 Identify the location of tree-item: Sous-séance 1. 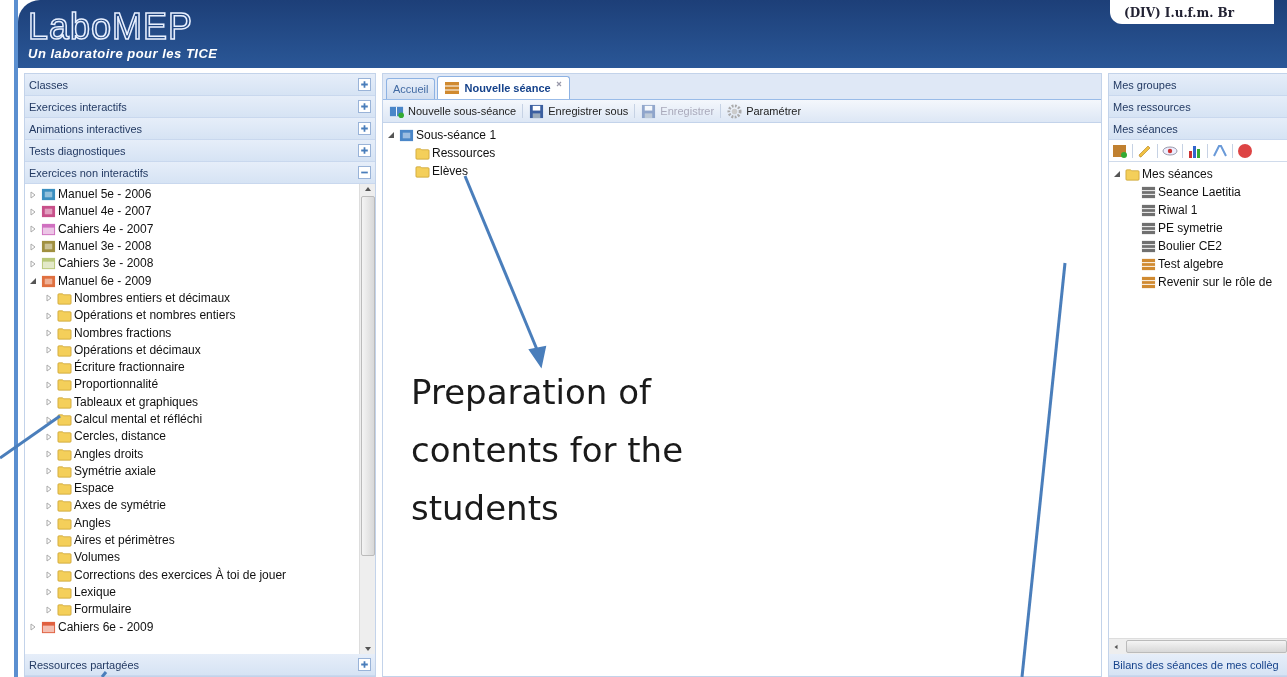
(456, 135).